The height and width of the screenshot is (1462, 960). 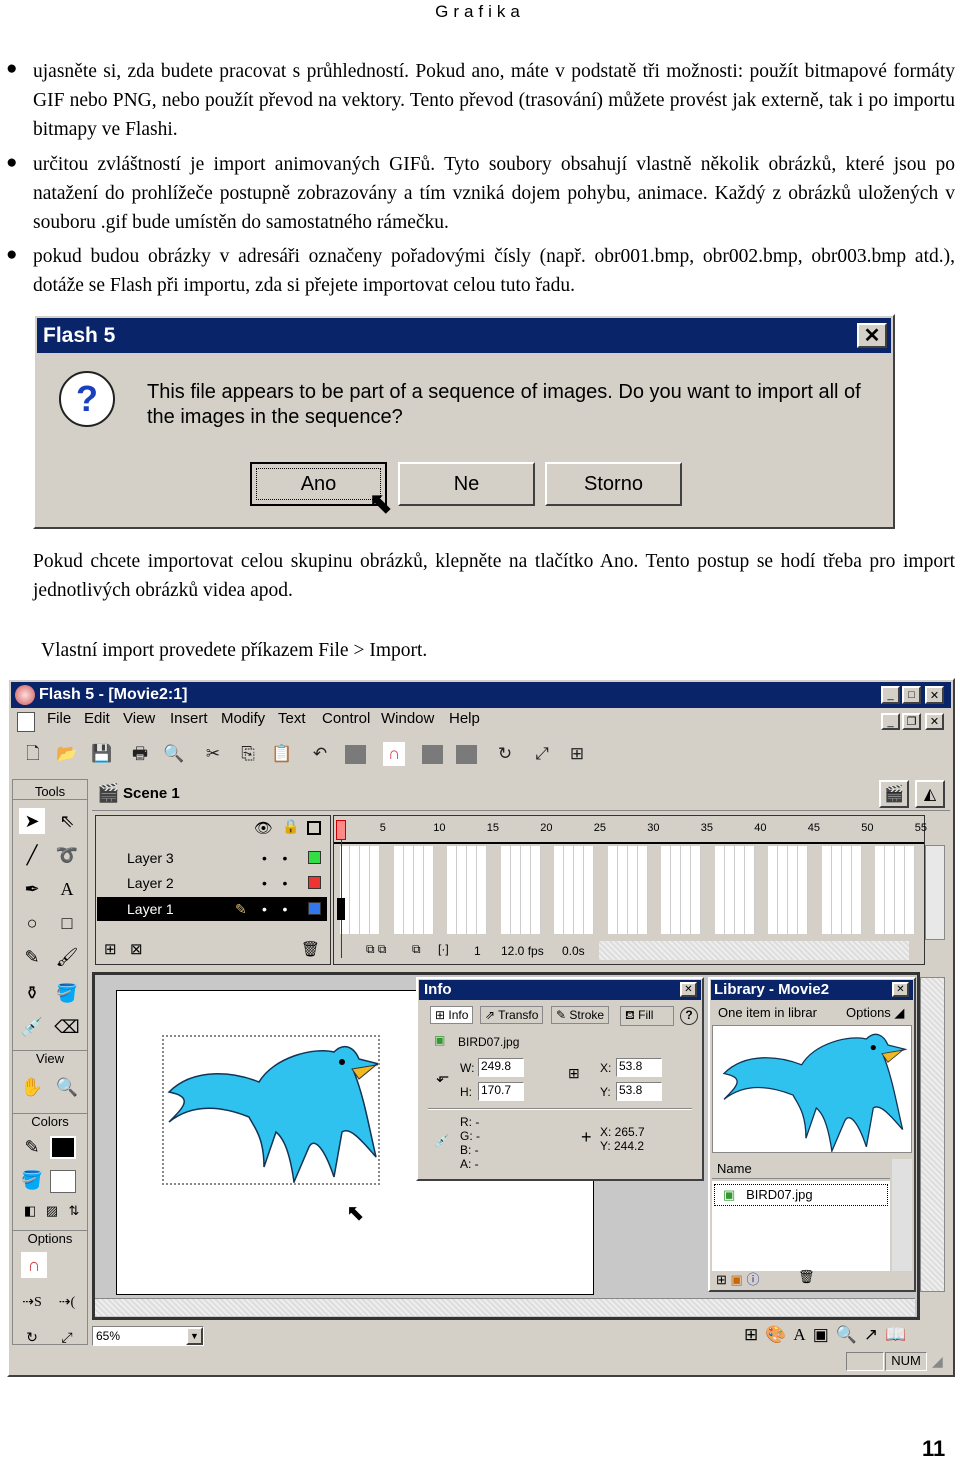 What do you see at coordinates (639, 1067) in the screenshot?
I see `x-input: 53.8` at bounding box center [639, 1067].